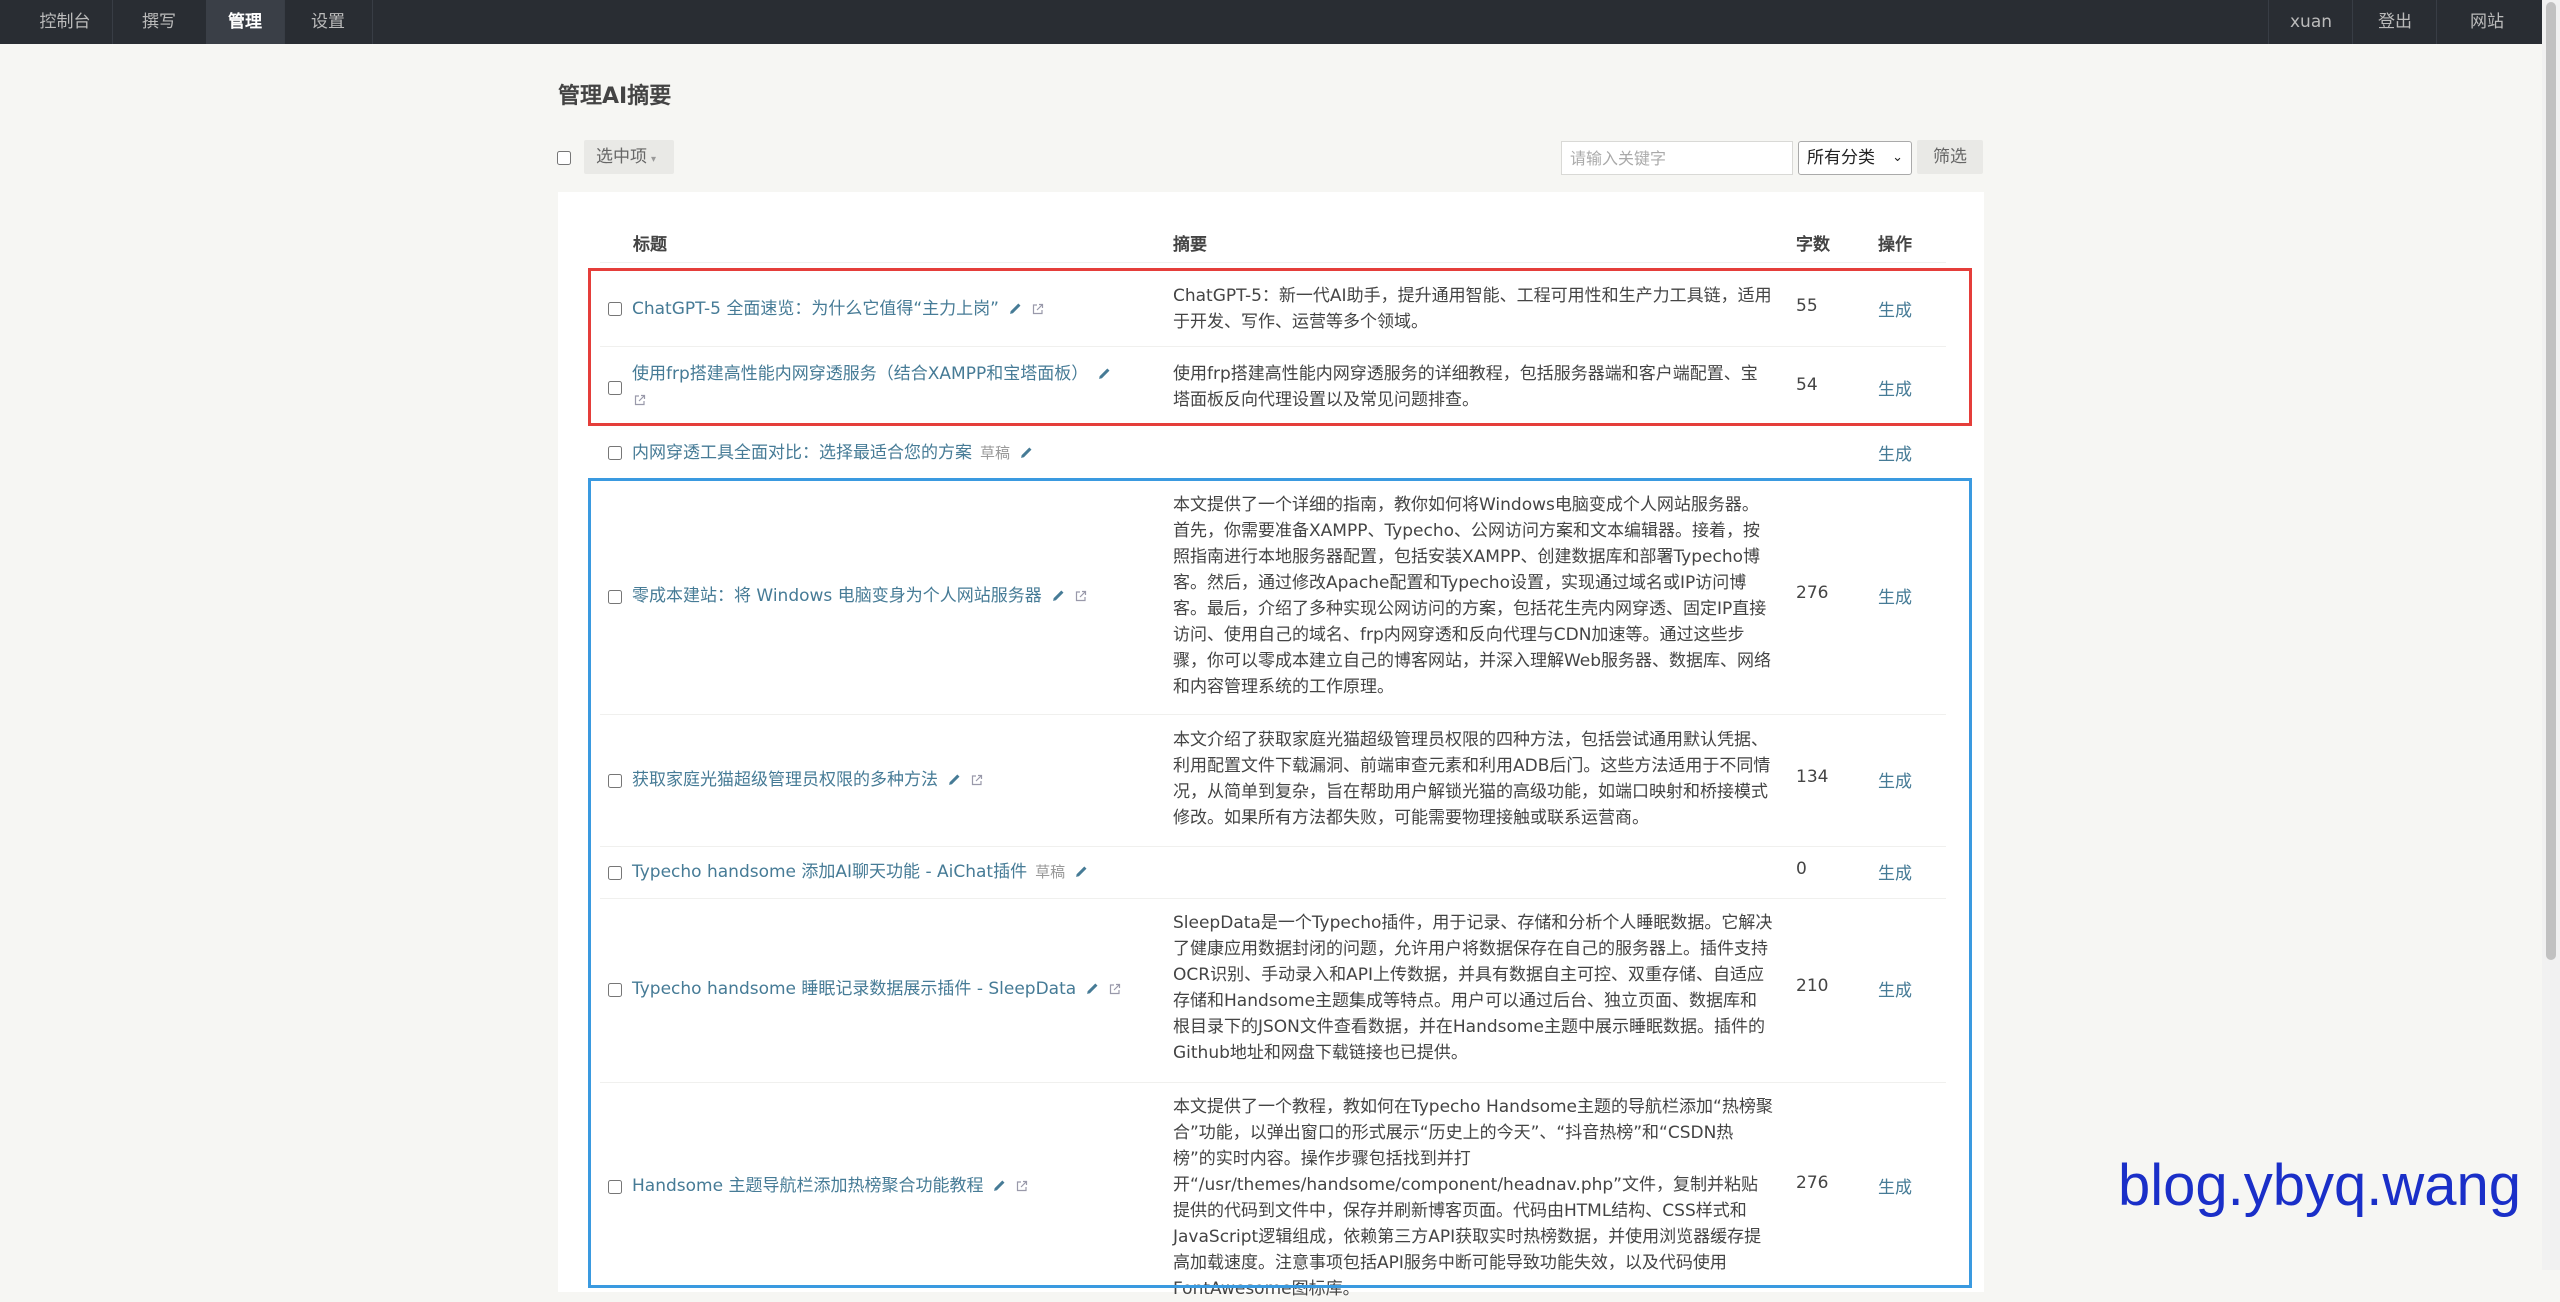  Describe the element at coordinates (615, 96) in the screenshot. I see `page-title: 管理AI摘要` at that location.